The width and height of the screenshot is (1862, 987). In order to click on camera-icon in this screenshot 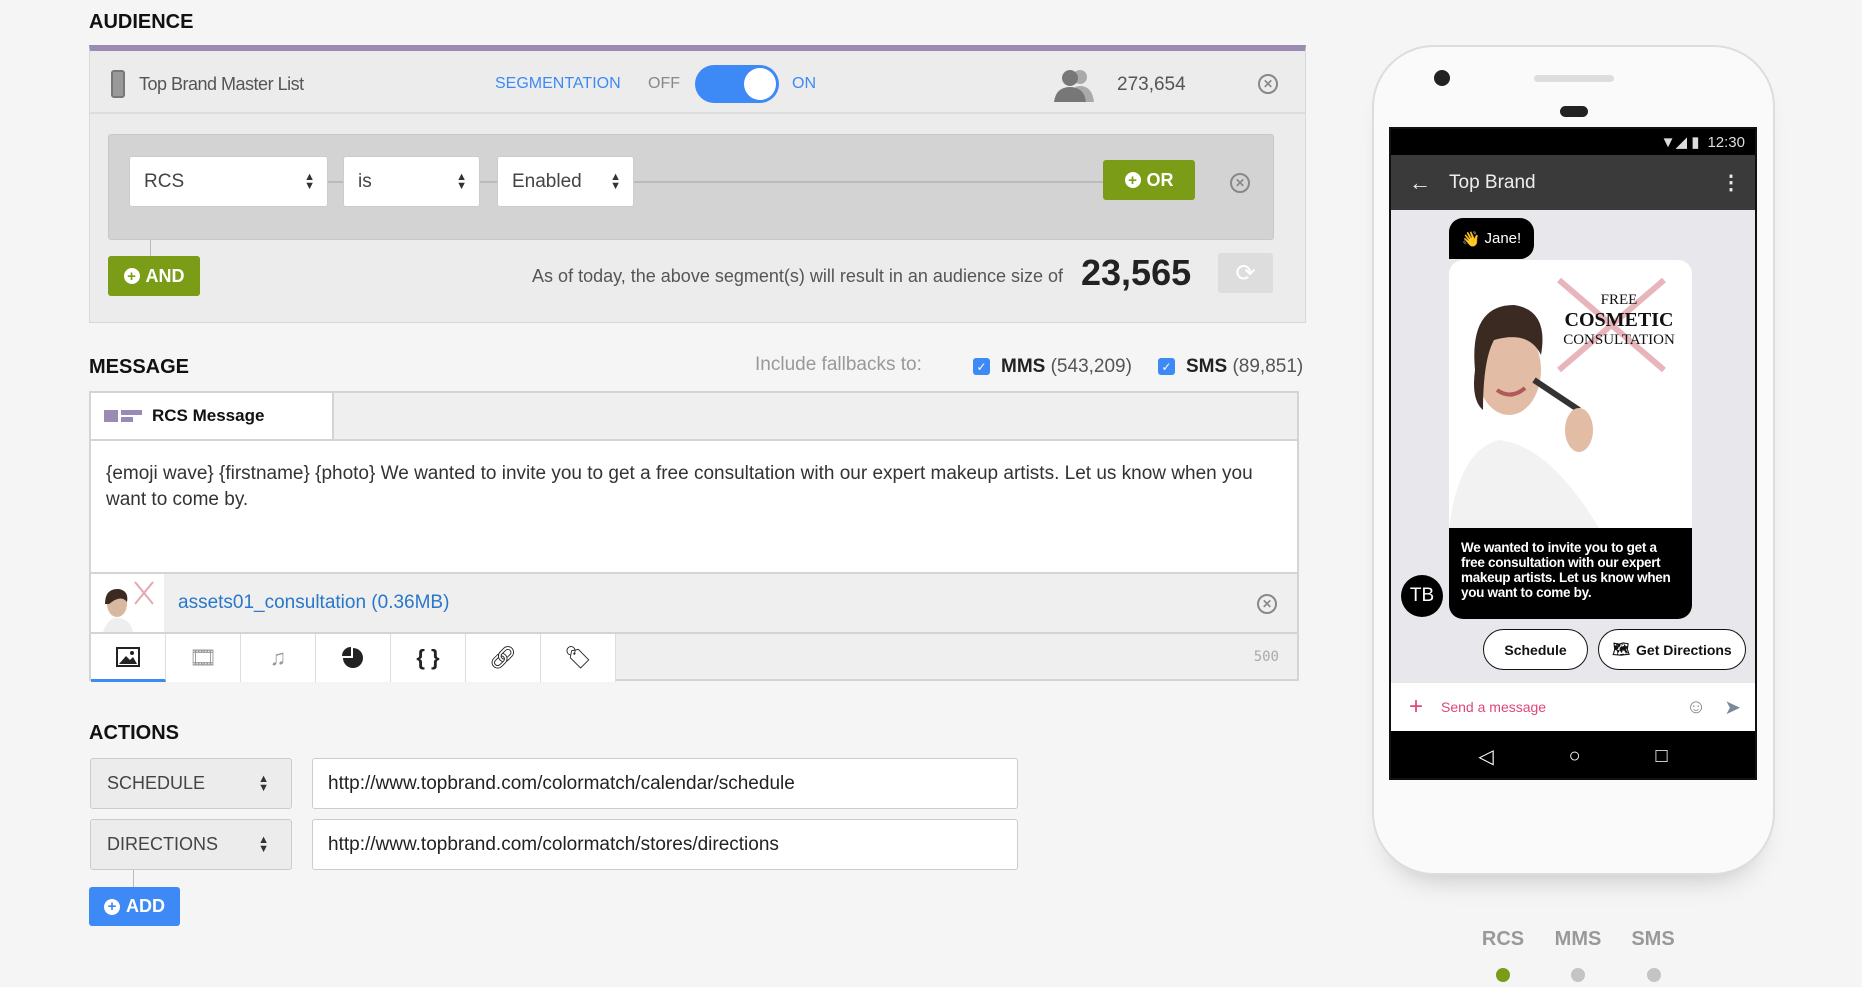, I will do `click(1442, 78)`.